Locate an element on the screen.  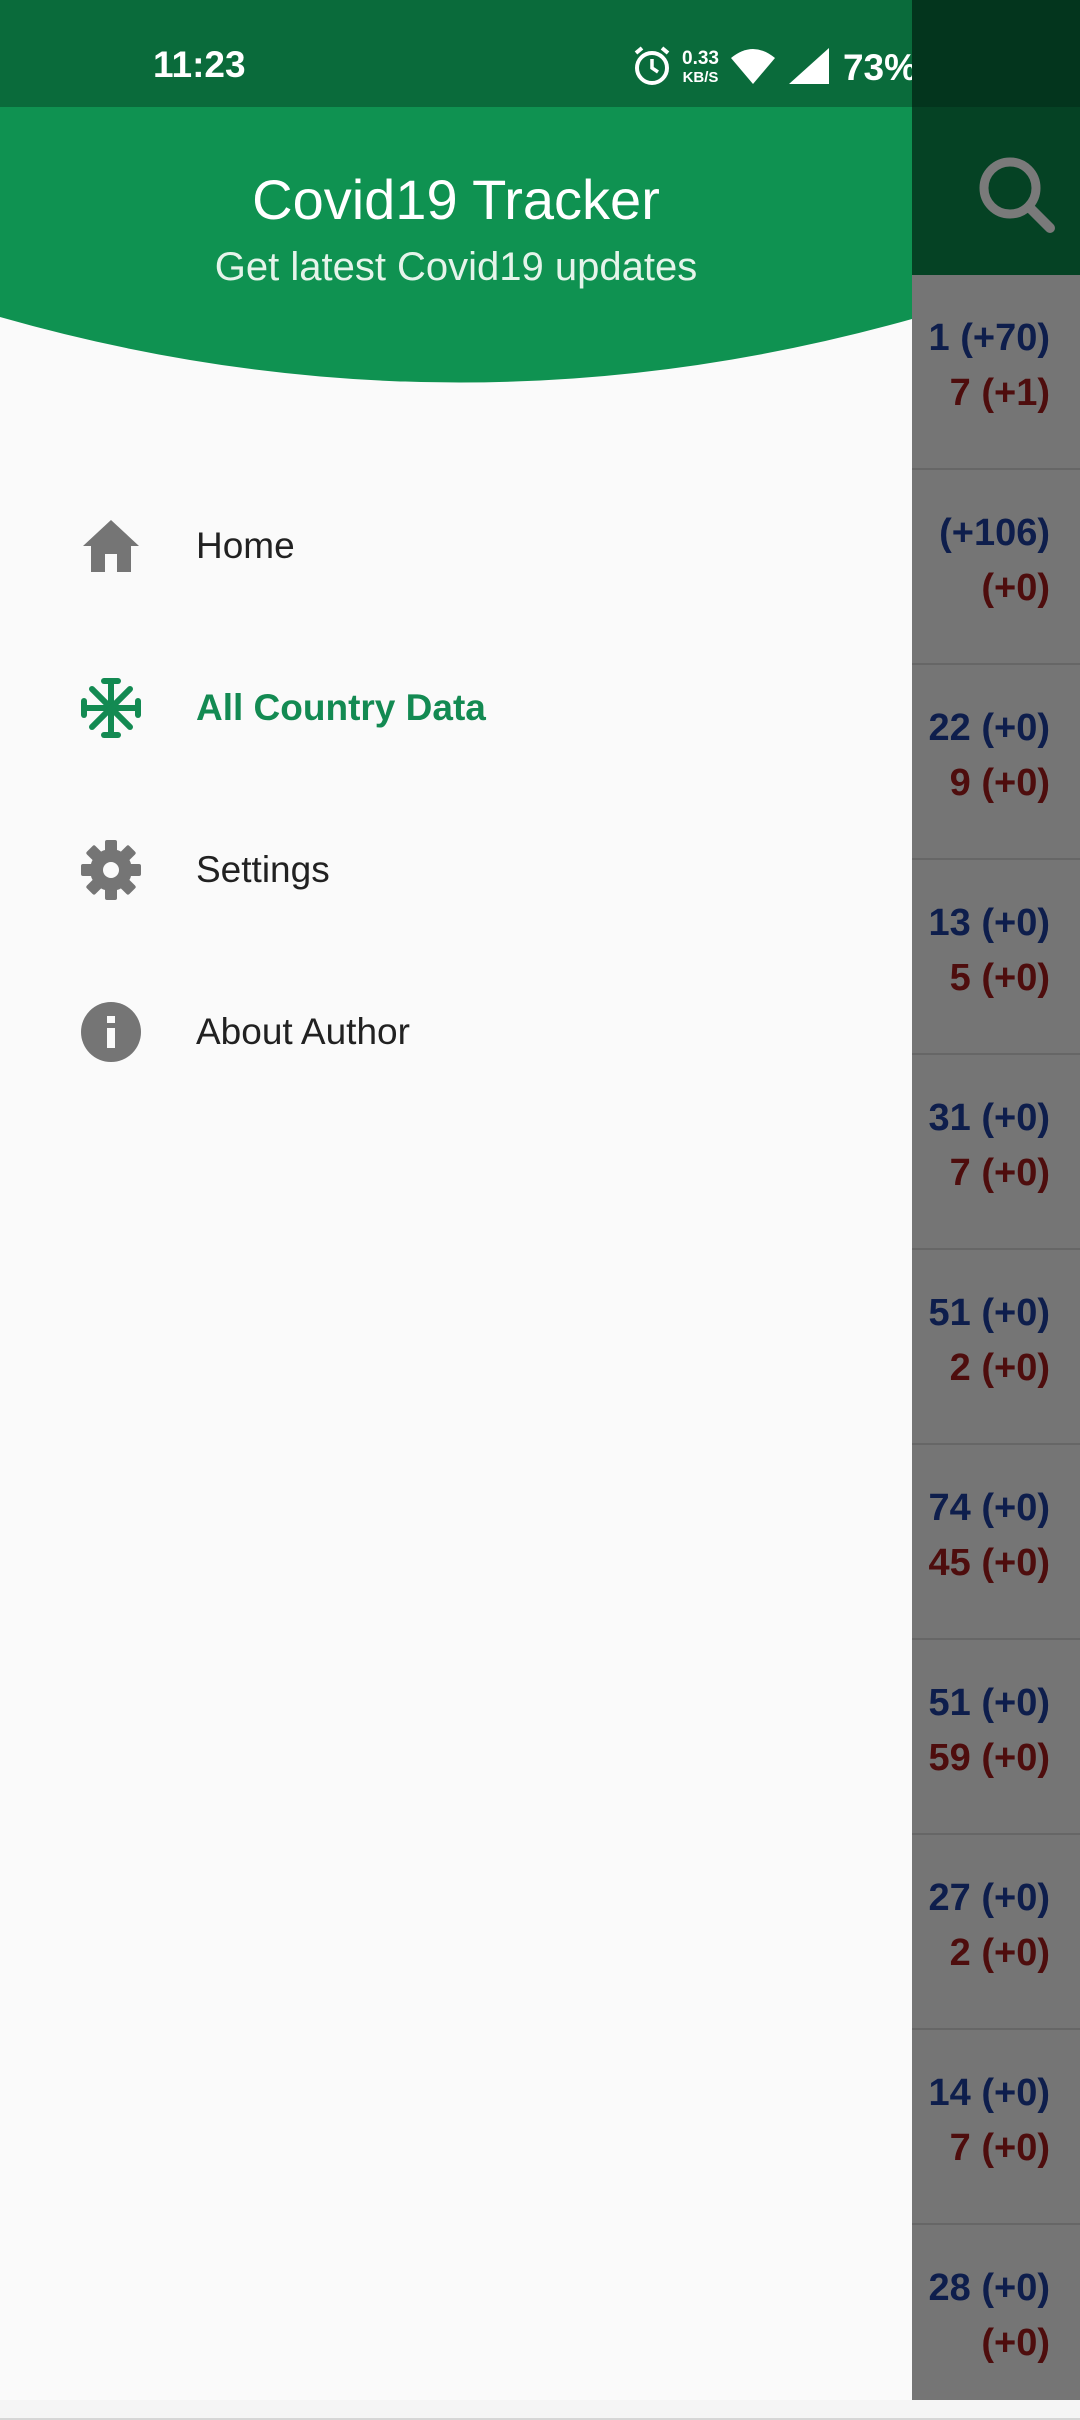
alarm-icon is located at coordinates (652, 68).